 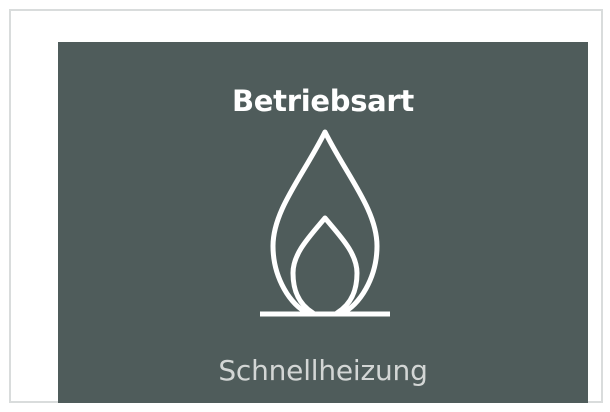 I want to click on mode-value: Schnellheizung, so click(x=323, y=370).